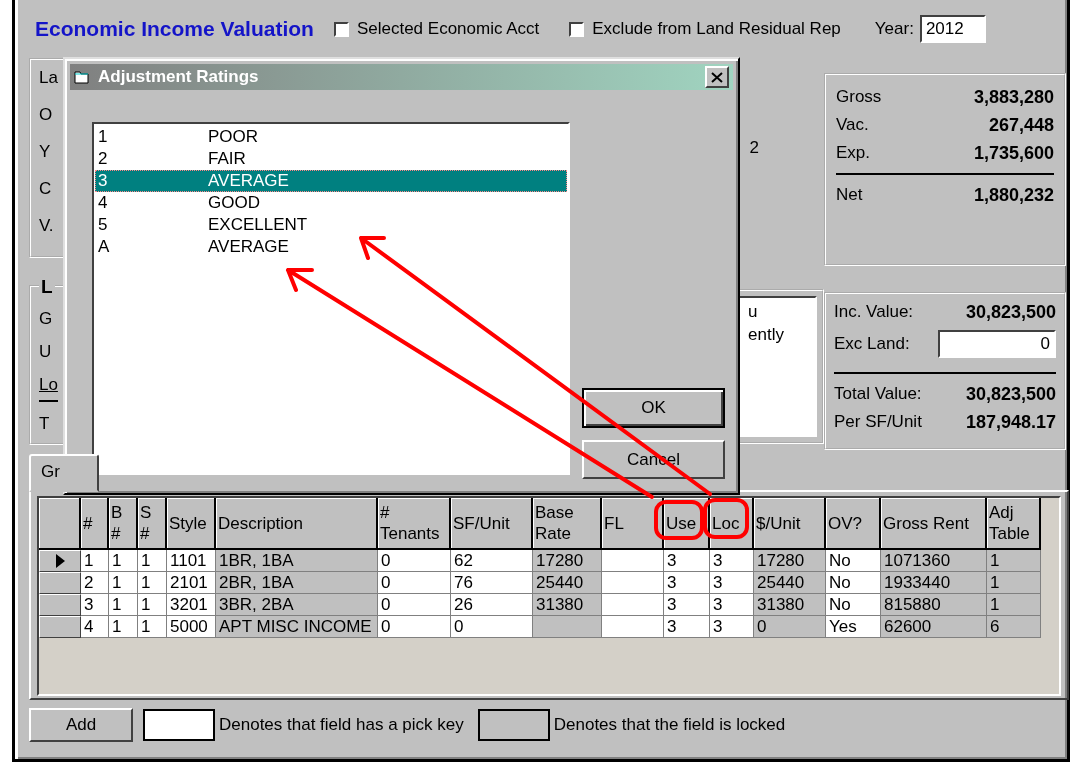  Describe the element at coordinates (492, 561) in the screenshot. I see `table-cell: 62` at that location.